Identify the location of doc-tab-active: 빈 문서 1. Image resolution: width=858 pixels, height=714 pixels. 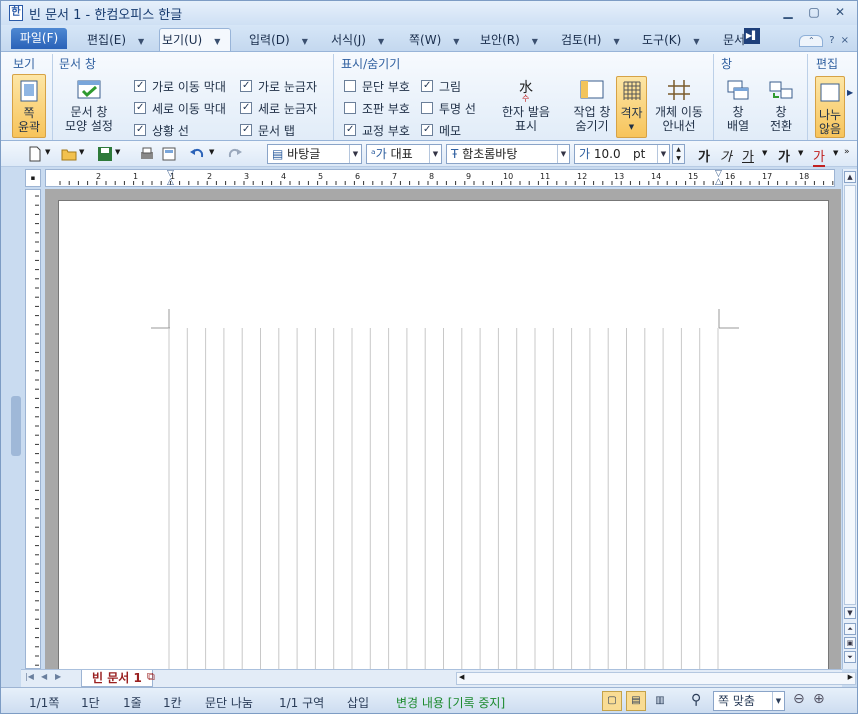
(117, 678).